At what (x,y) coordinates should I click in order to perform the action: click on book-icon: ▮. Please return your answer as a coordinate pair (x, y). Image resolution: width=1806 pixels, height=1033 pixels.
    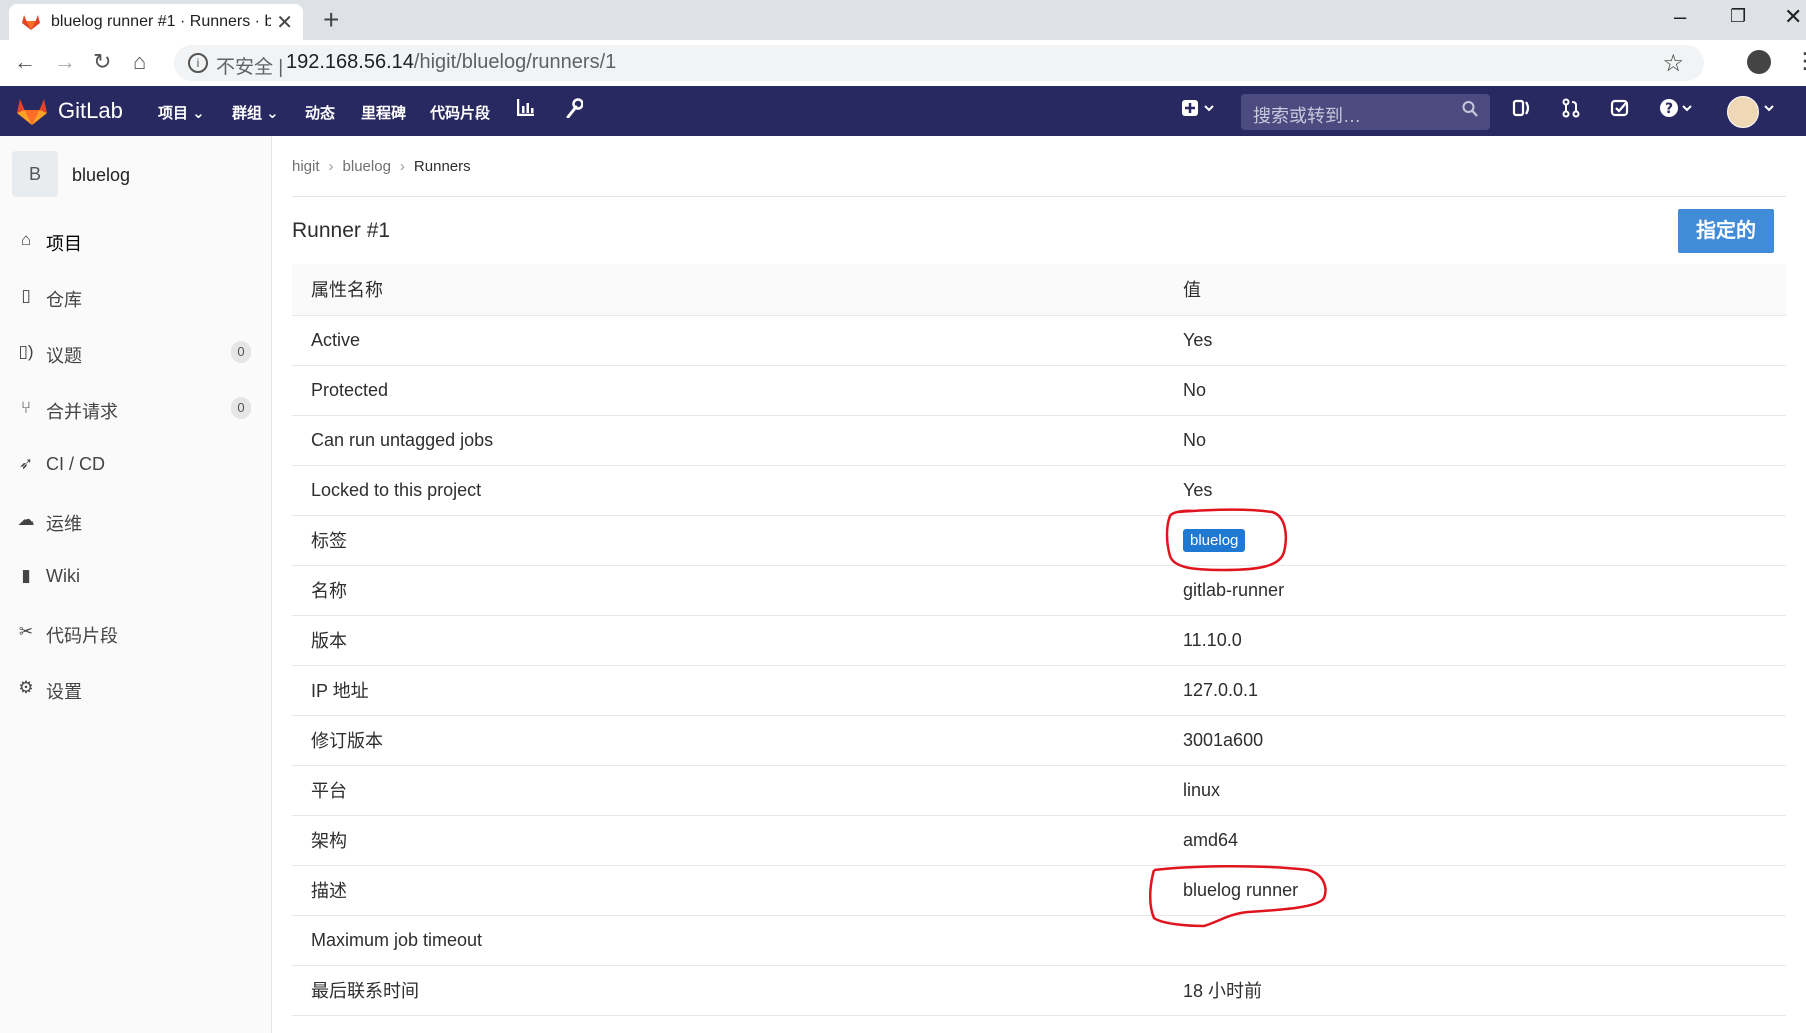
    Looking at the image, I should click on (26, 575).